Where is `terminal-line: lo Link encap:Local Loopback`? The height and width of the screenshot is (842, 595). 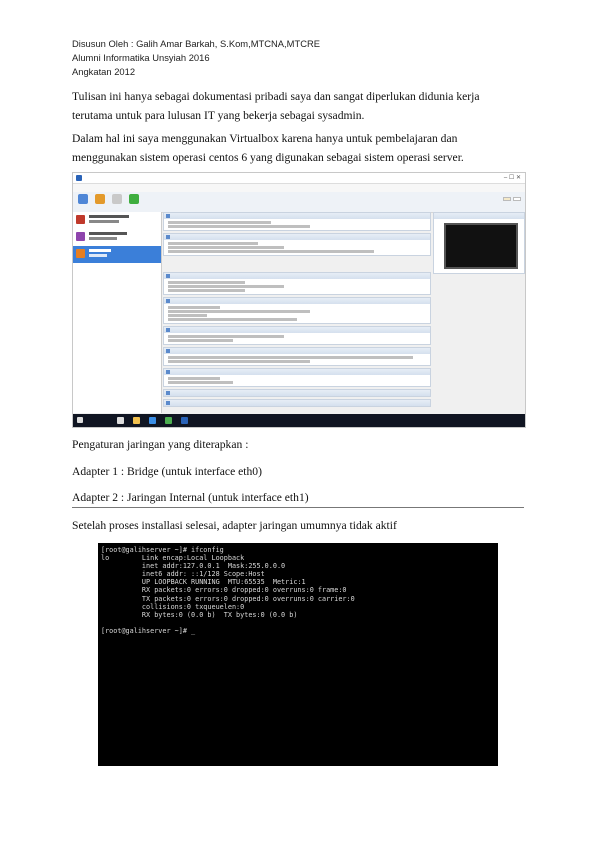
terminal-line: lo Link encap:Local Loopback is located at coordinates (173, 558).